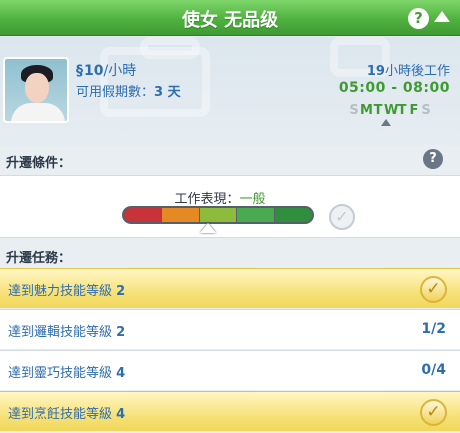 The width and height of the screenshot is (460, 433). What do you see at coordinates (94, 71) in the screenshot?
I see `pay-amount: 10` at bounding box center [94, 71].